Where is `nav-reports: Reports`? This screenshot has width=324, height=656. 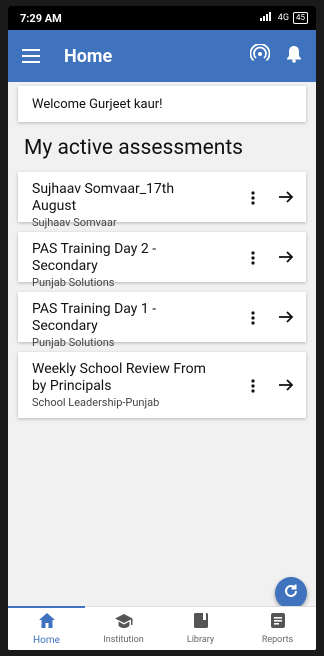 nav-reports: Reports is located at coordinates (277, 628).